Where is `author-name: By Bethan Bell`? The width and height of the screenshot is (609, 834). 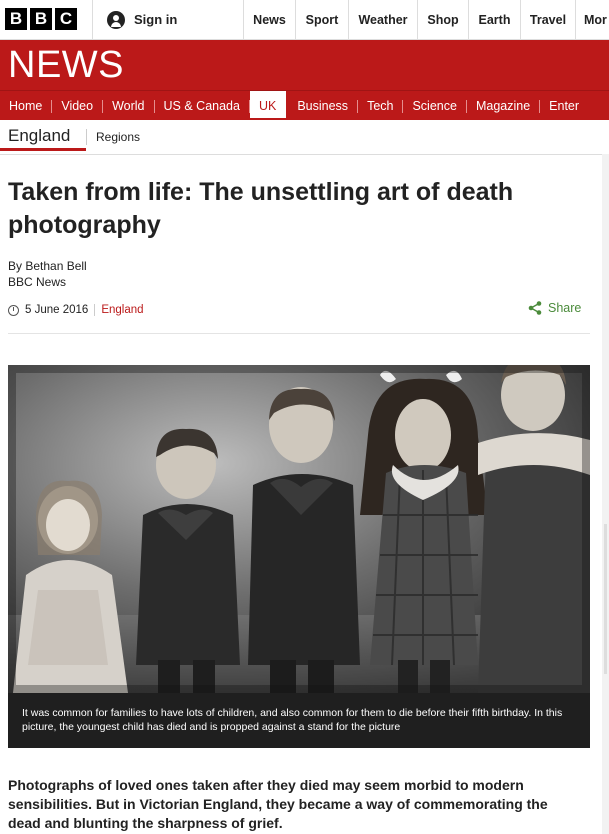
author-name: By Bethan Bell is located at coordinates (47, 266).